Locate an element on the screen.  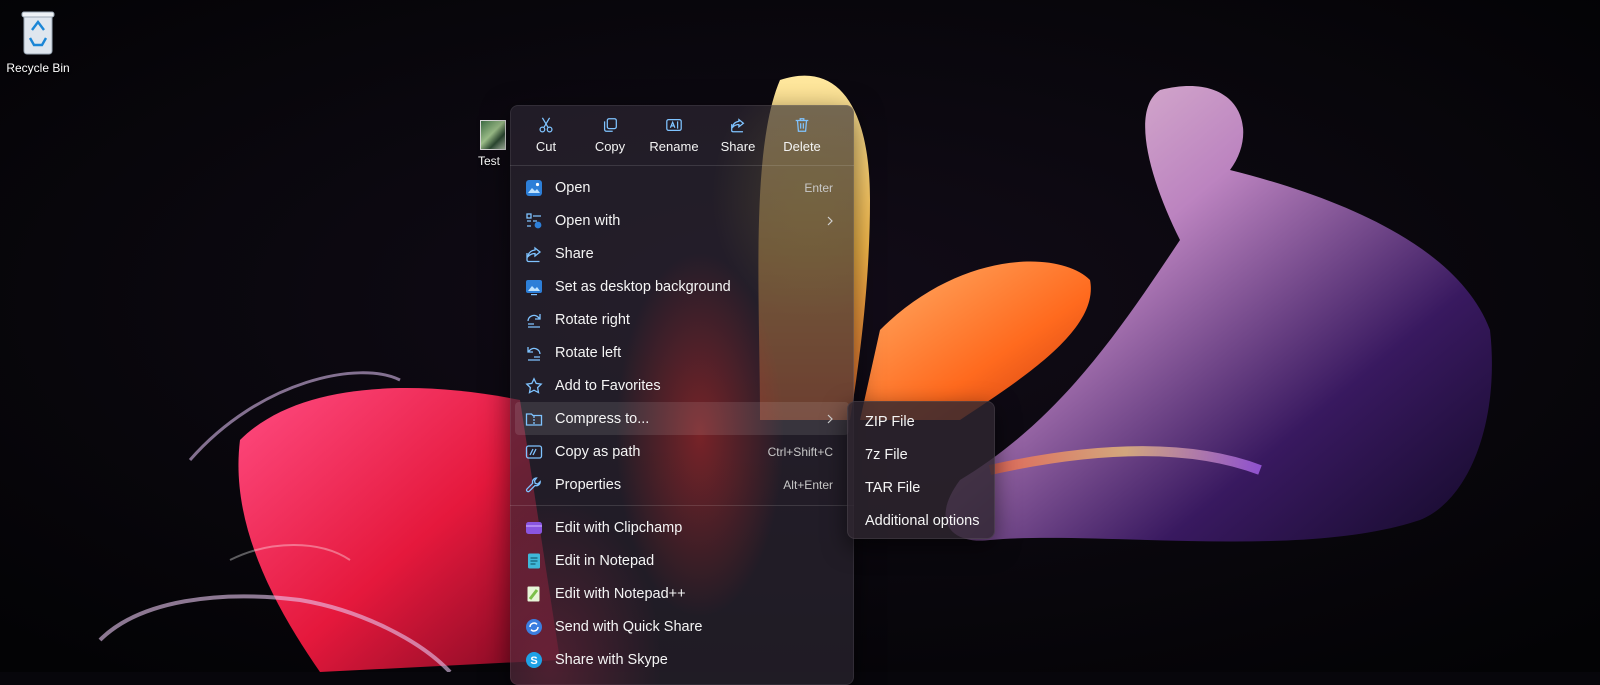
context-menu-toolbar: Cut Copy Rename Share Delete is located at coordinates (682, 135).